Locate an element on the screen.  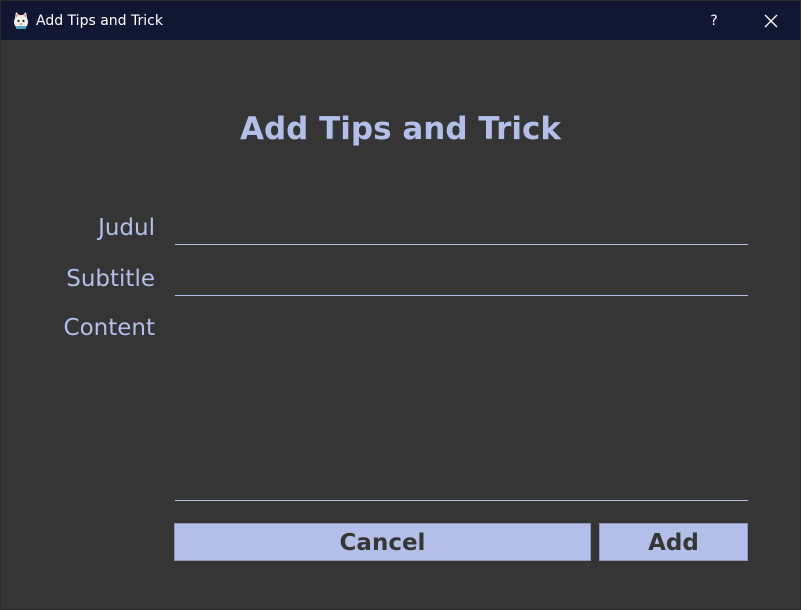
cancel-button: Cancel is located at coordinates (382, 542).